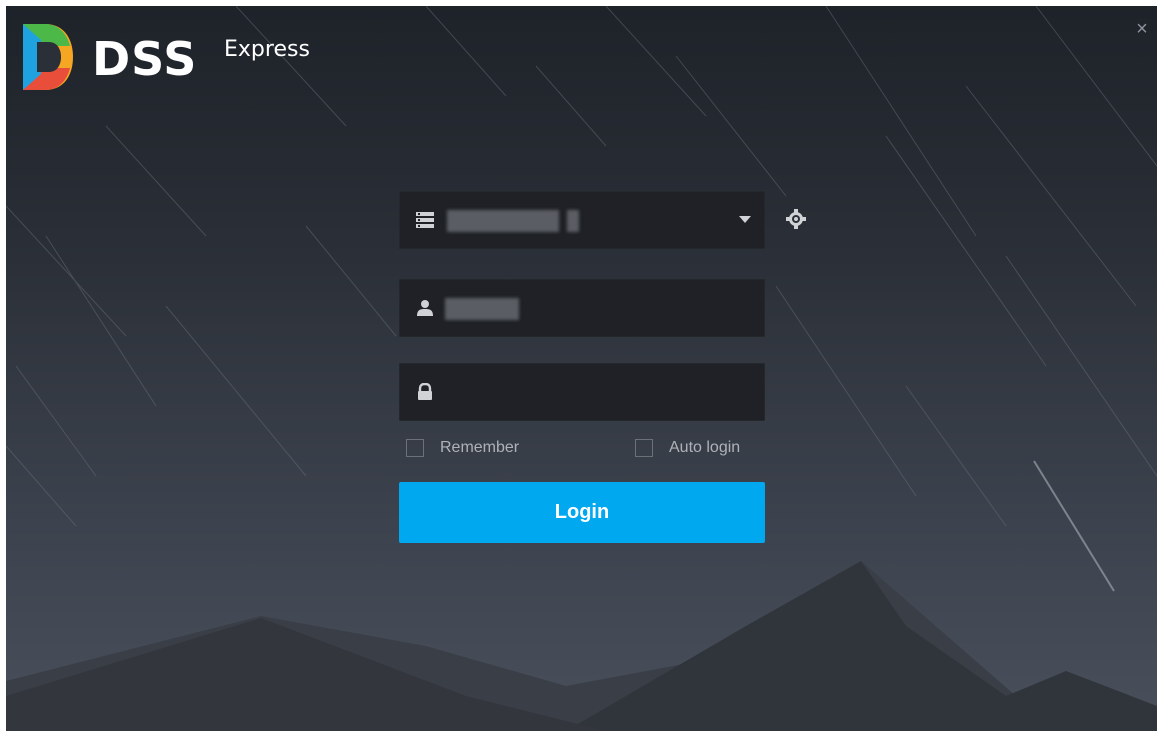 Image resolution: width=1157 pixels, height=731 pixels. I want to click on close-icon: ×, so click(1142, 29).